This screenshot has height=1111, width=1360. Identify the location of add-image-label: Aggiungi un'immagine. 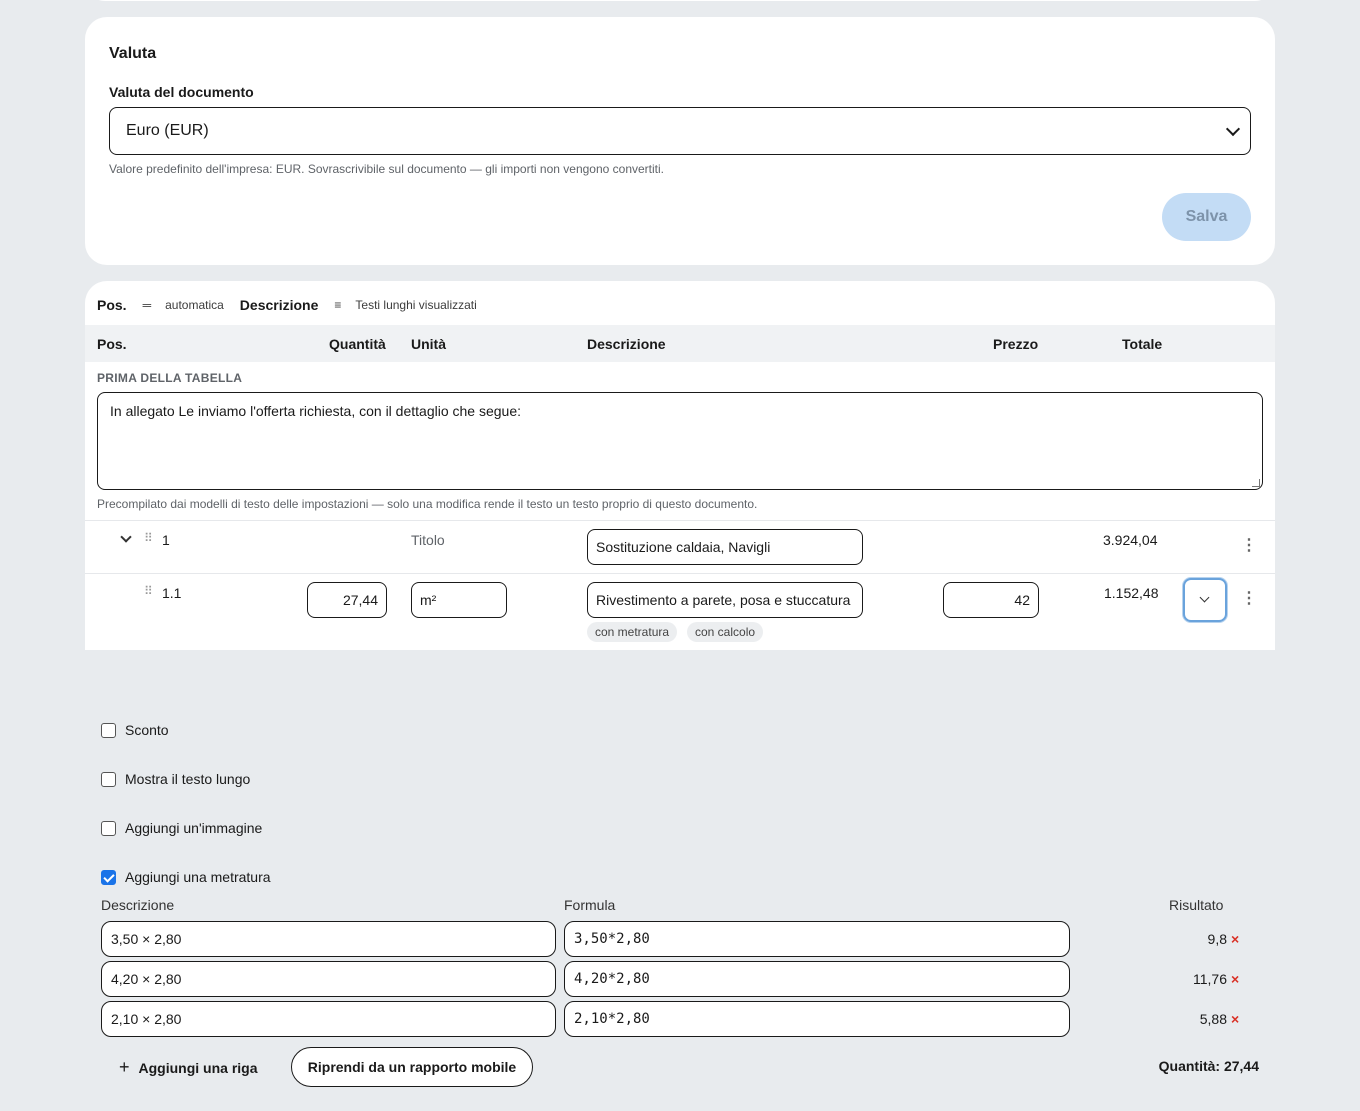
(194, 828).